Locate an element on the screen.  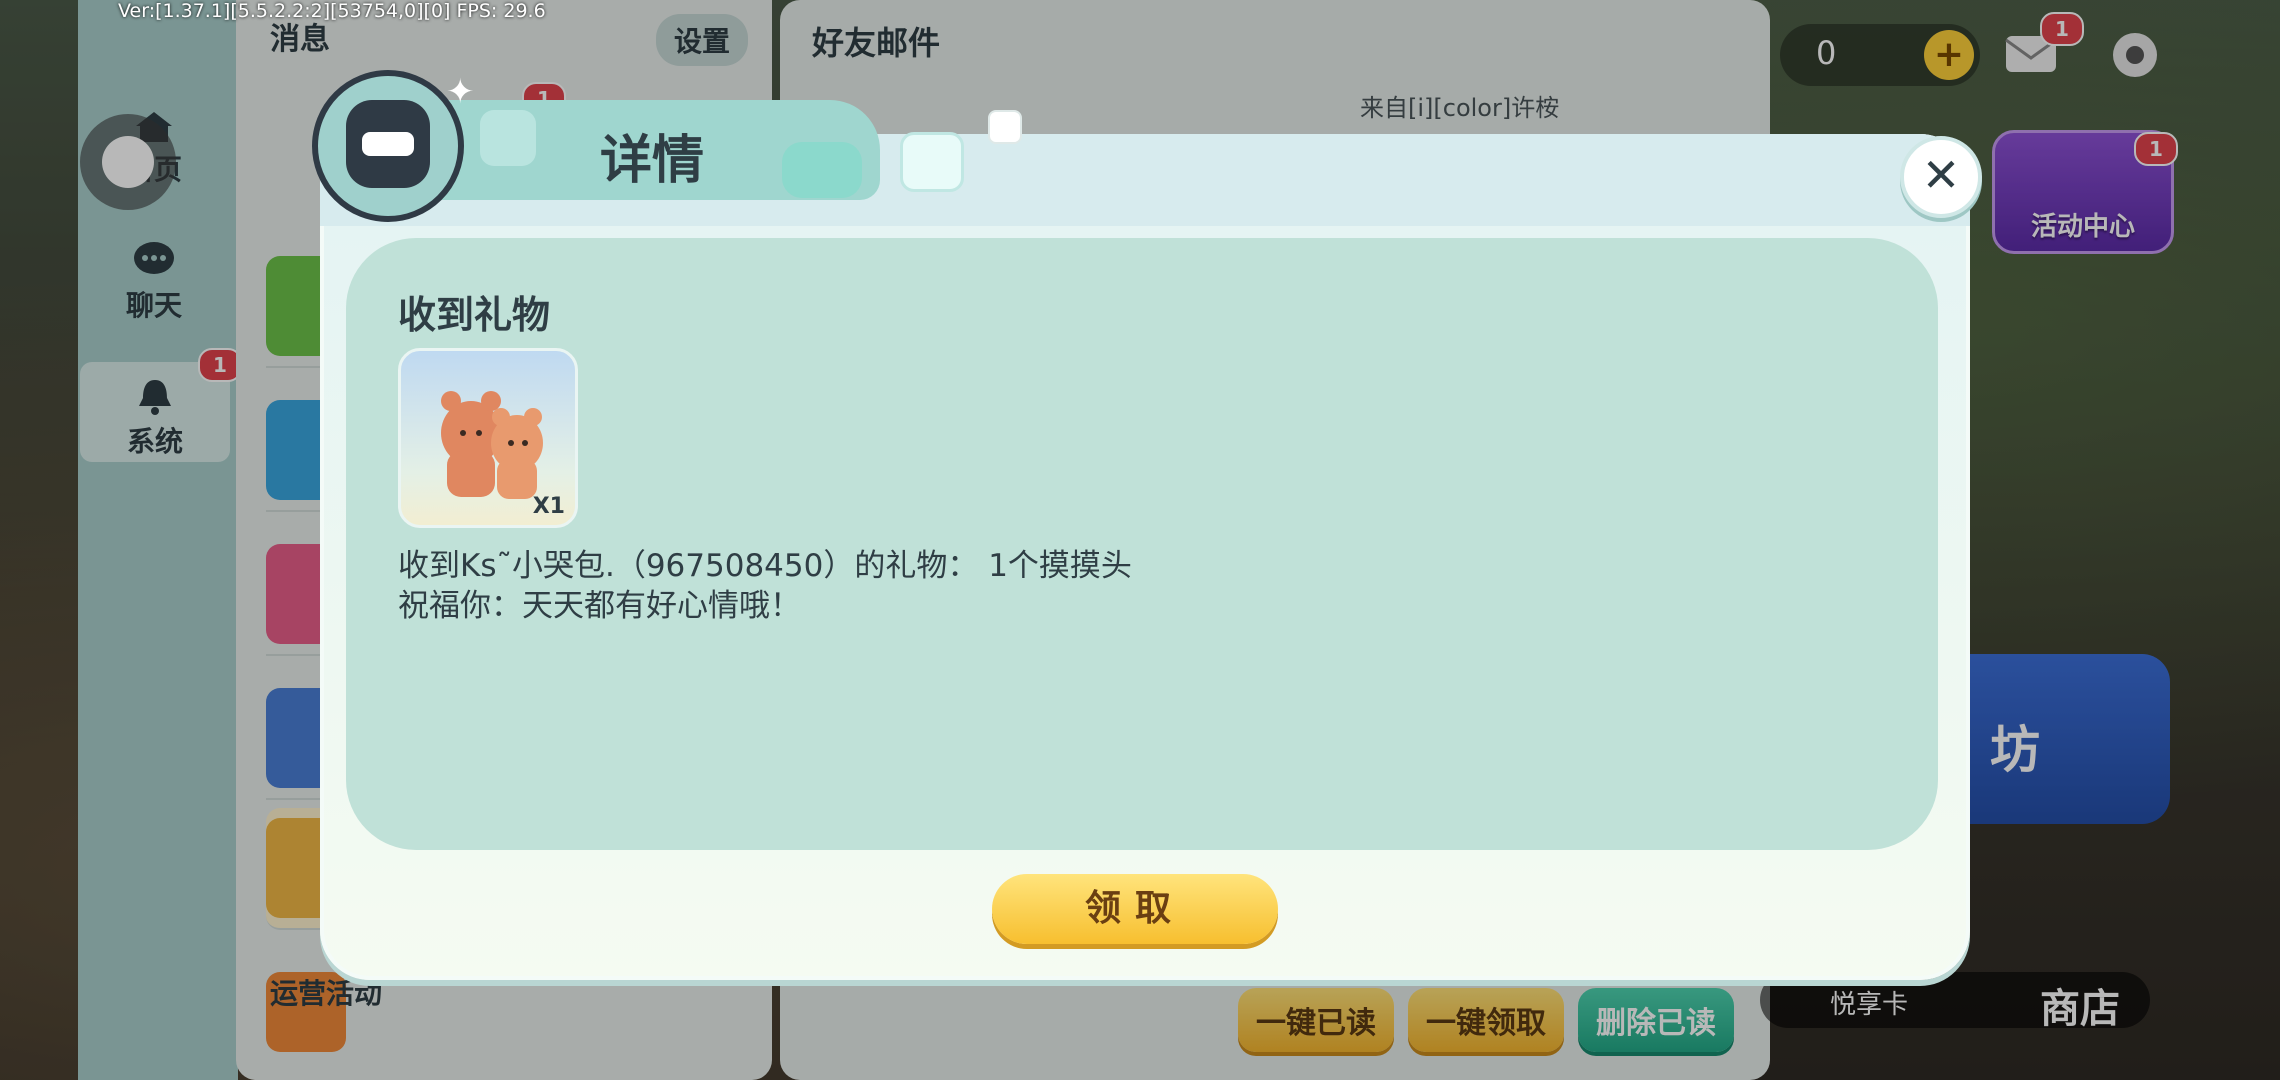
gift-quantity: X1 is located at coordinates (548, 506).